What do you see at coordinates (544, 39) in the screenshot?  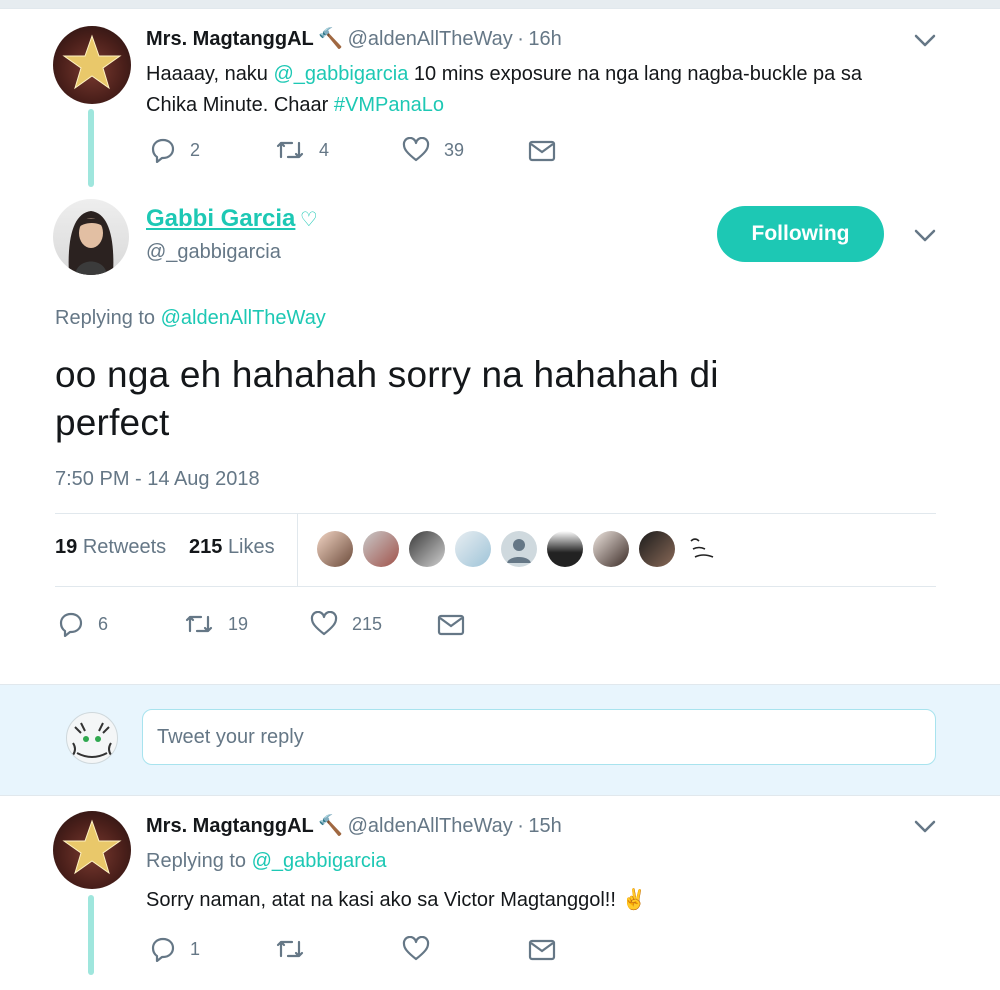 I see `tweet-time: 16h` at bounding box center [544, 39].